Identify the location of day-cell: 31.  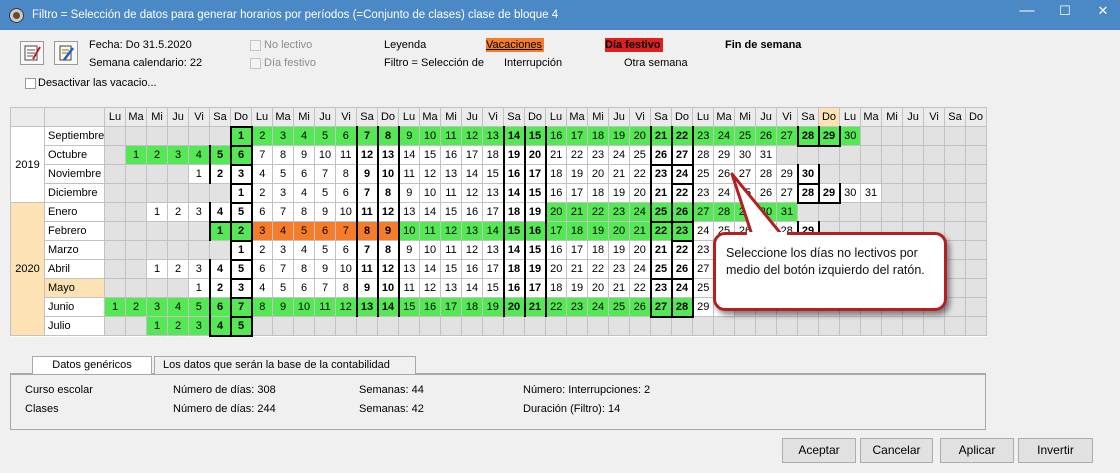
(871, 193).